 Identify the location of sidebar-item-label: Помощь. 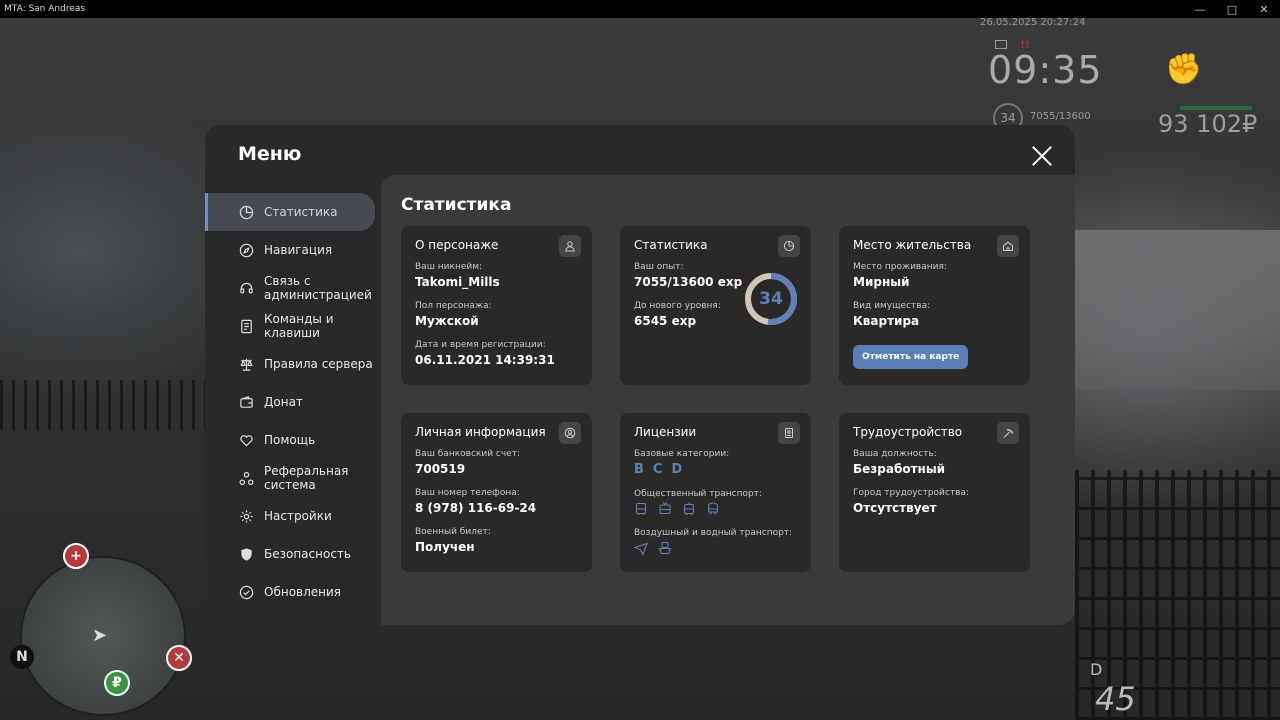
(290, 440).